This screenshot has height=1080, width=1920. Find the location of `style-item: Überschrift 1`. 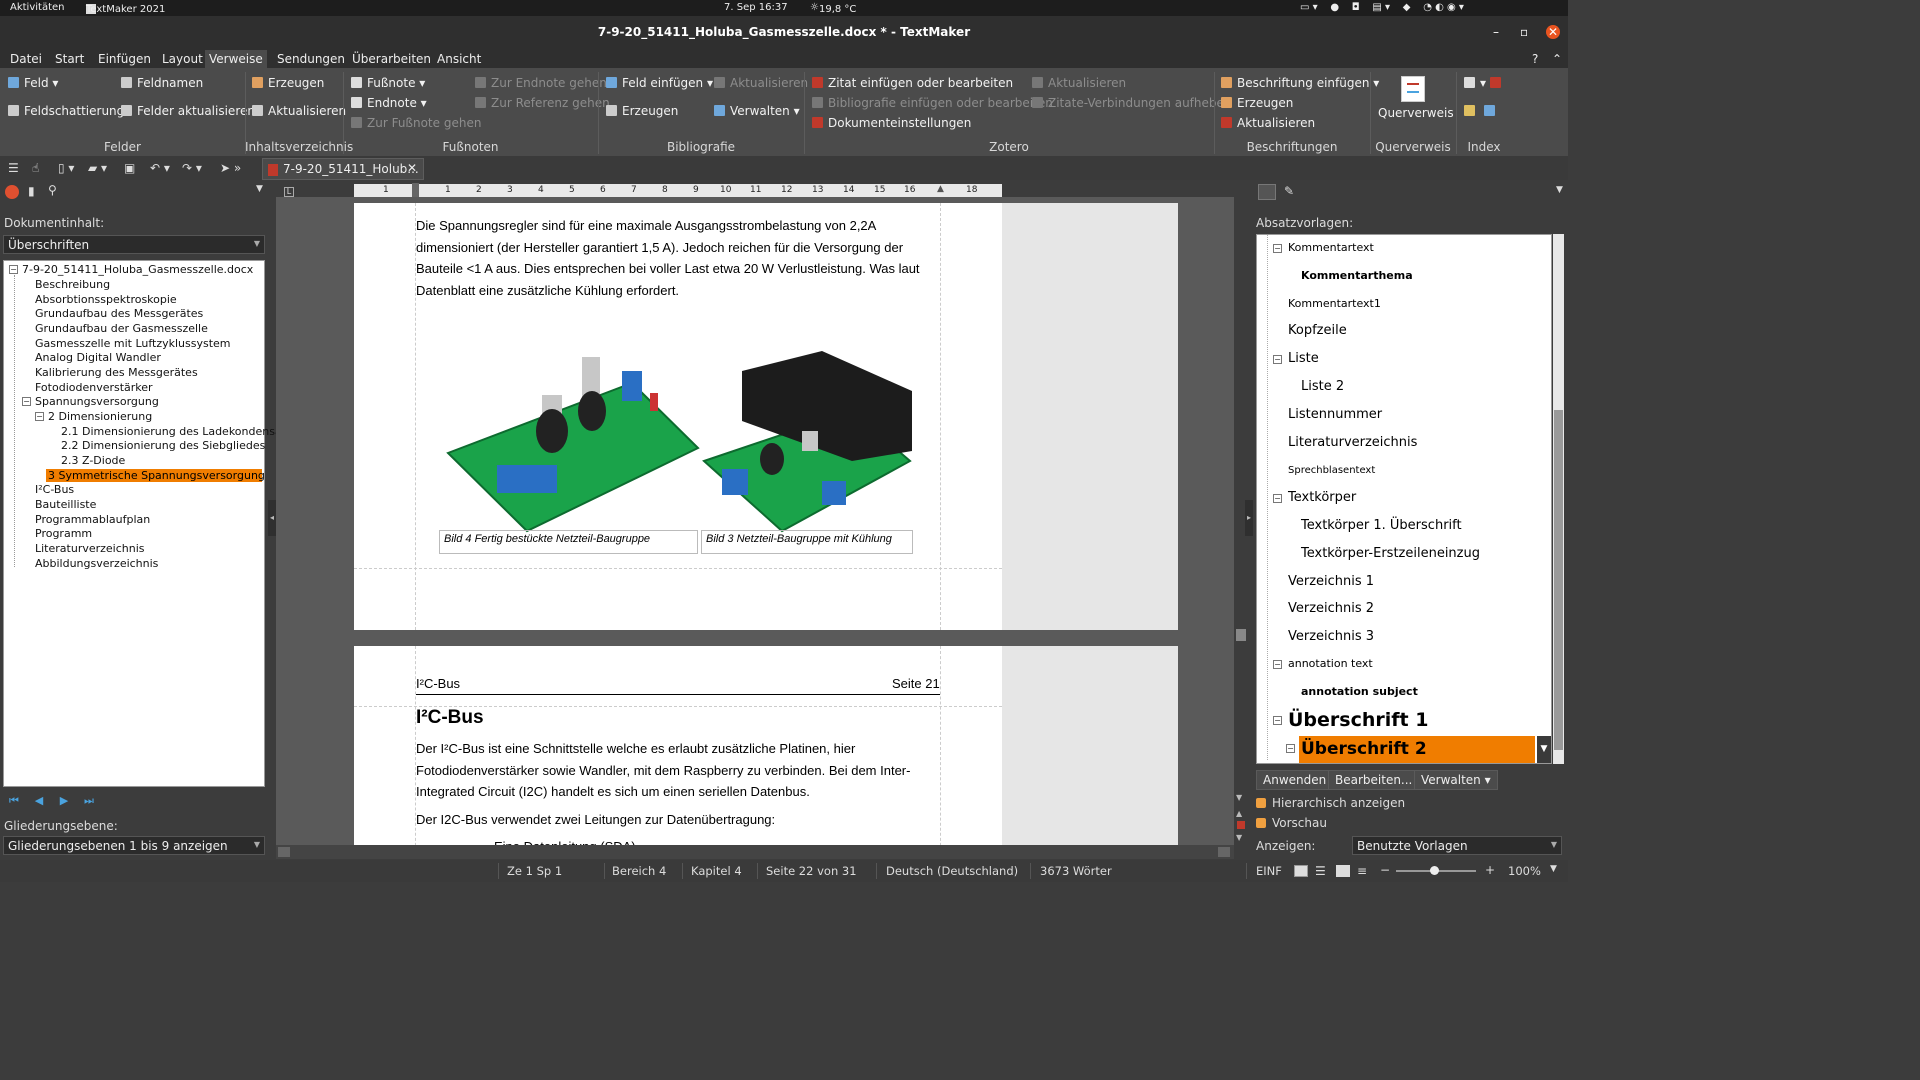

style-item: Überschrift 1 is located at coordinates (1358, 720).